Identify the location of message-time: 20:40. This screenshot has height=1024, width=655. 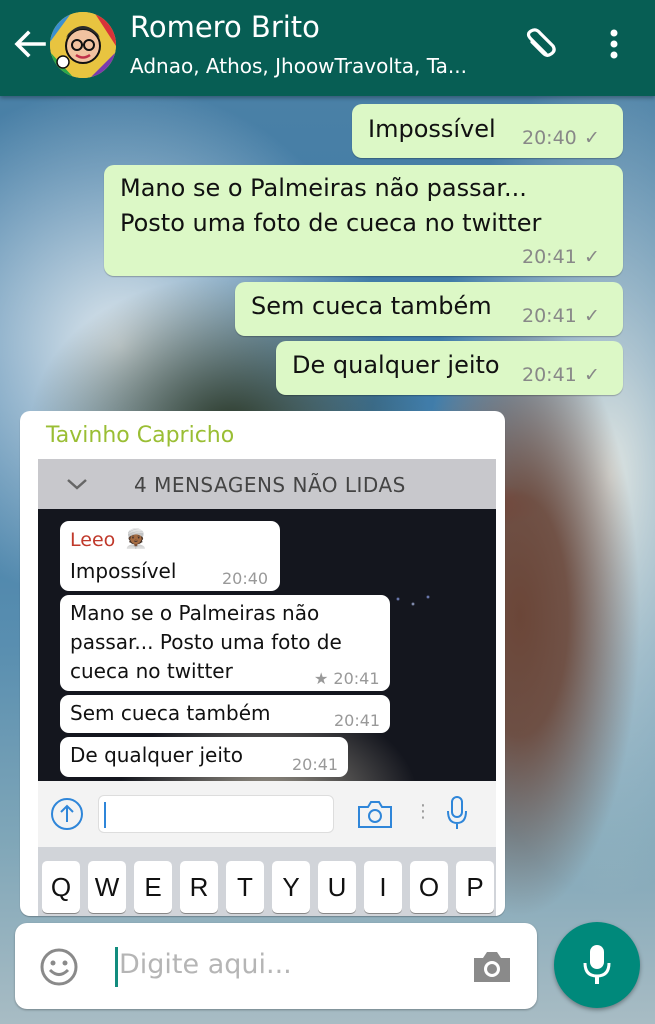
(549, 138).